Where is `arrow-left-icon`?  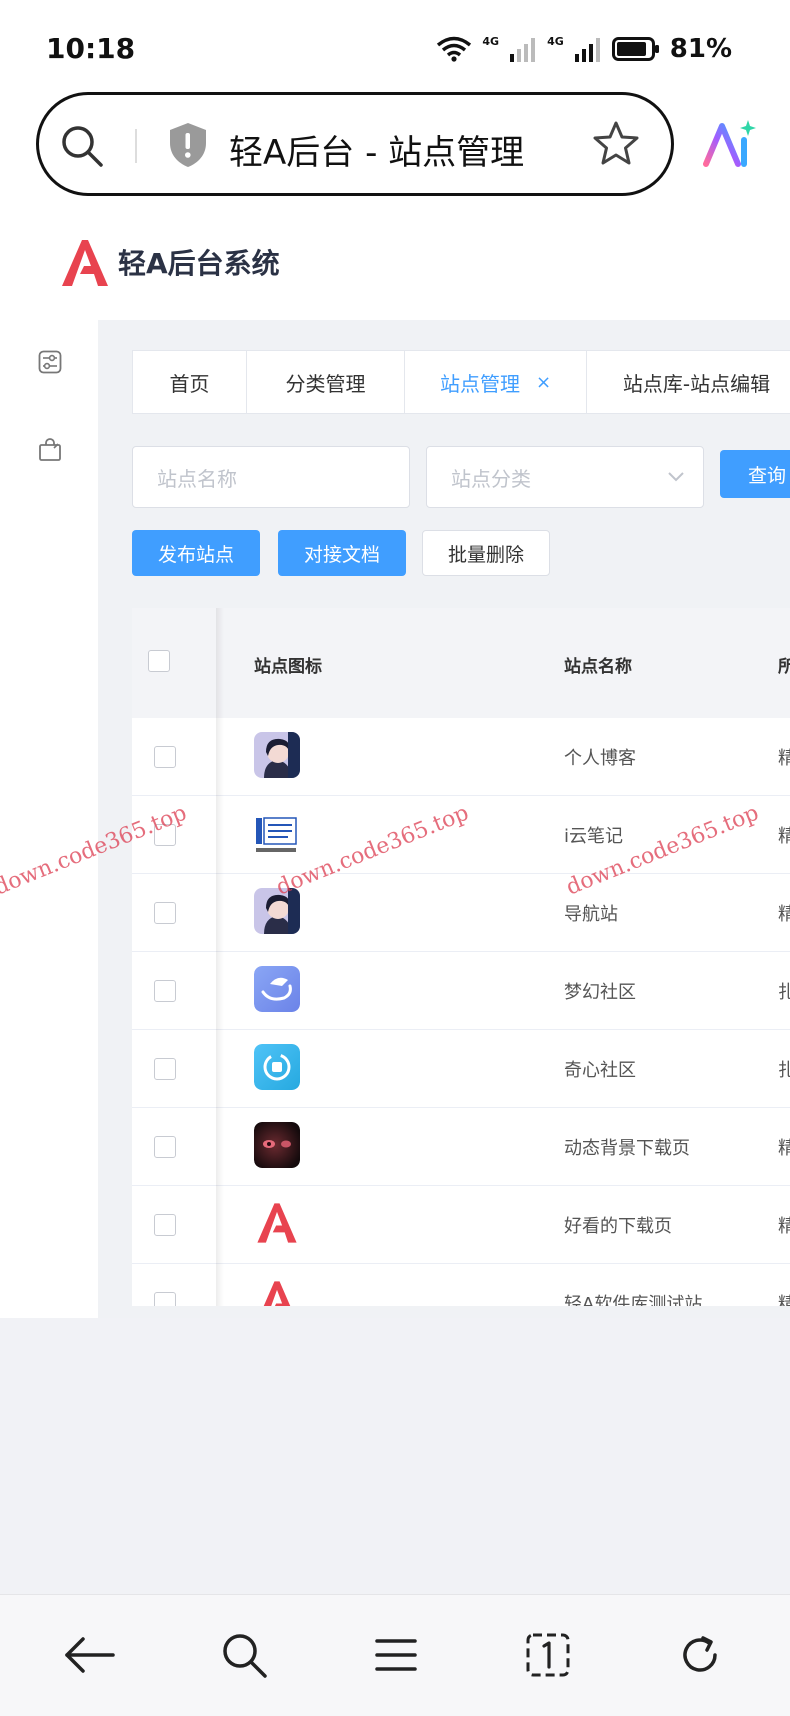
arrow-left-icon is located at coordinates (90, 1655).